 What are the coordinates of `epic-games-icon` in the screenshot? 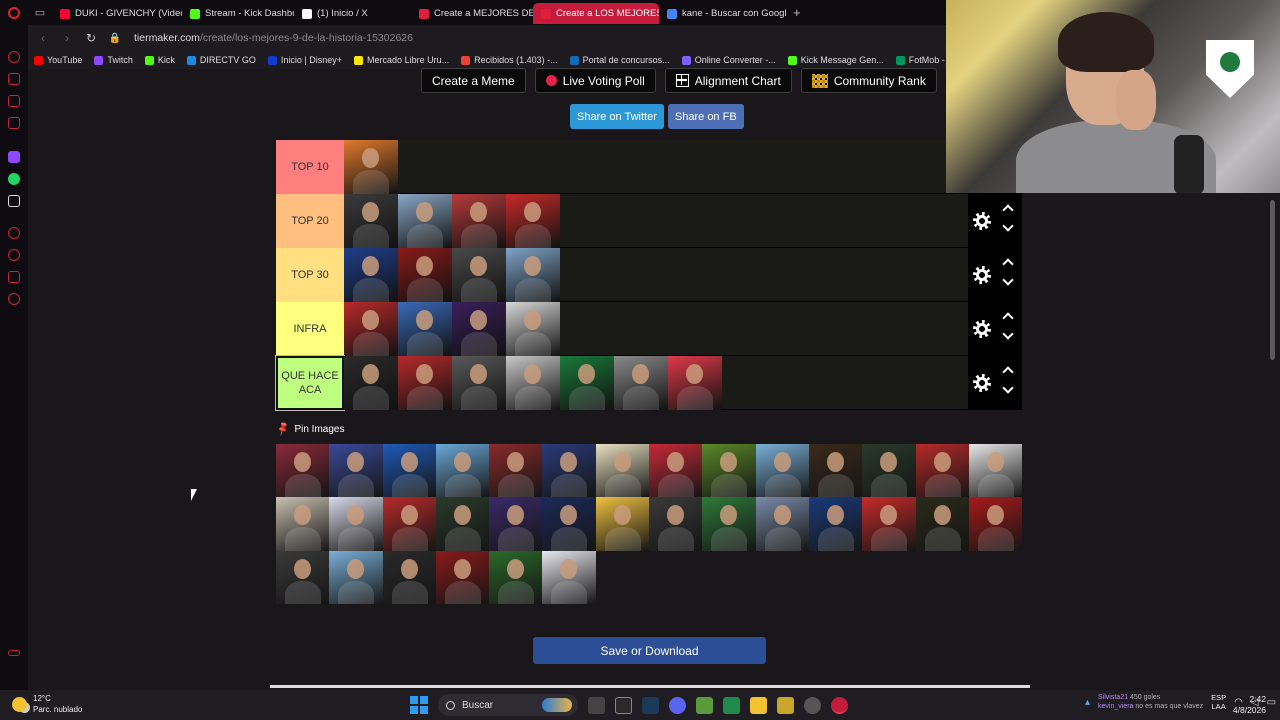 It's located at (623, 705).